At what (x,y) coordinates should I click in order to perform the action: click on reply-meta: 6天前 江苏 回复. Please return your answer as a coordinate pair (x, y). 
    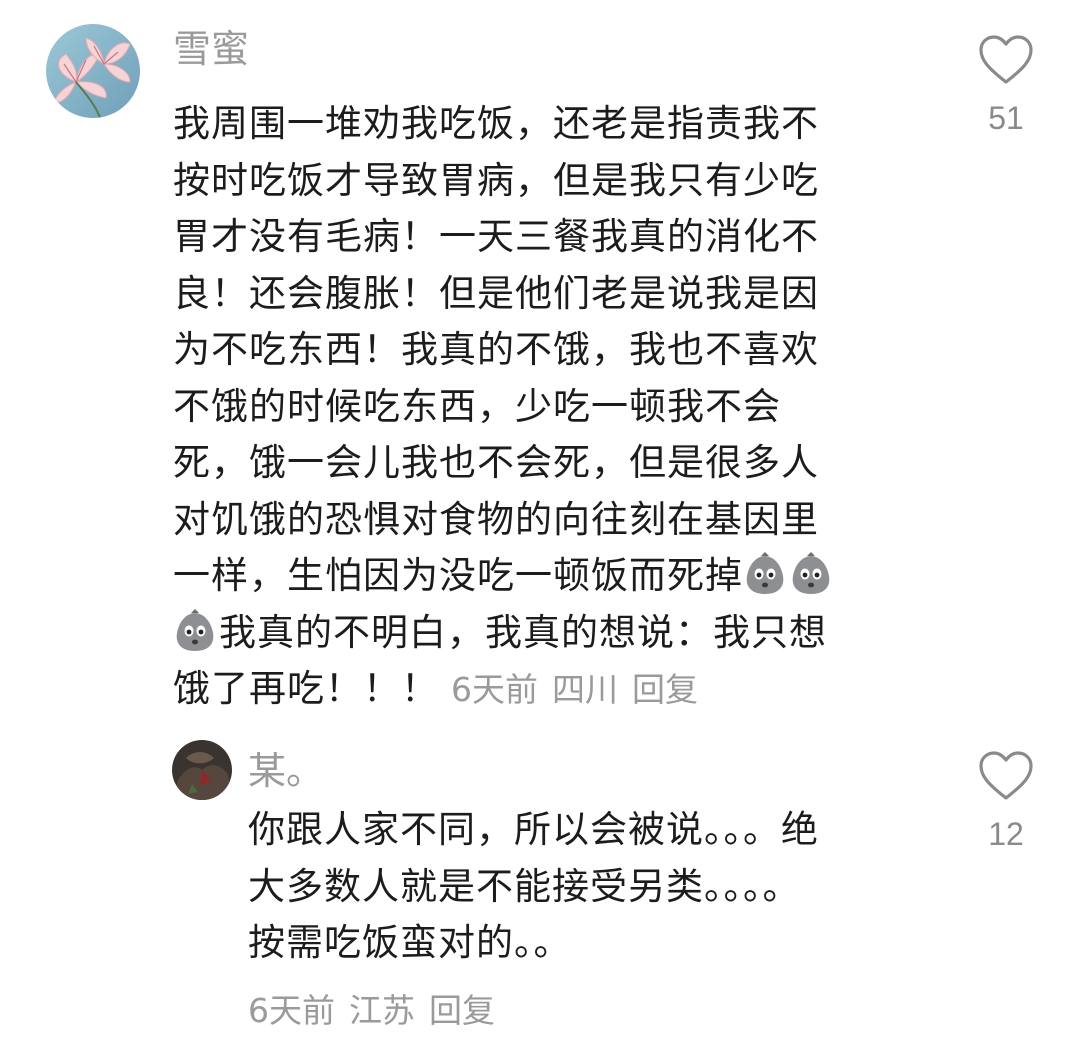
    Looking at the image, I should click on (378, 1008).